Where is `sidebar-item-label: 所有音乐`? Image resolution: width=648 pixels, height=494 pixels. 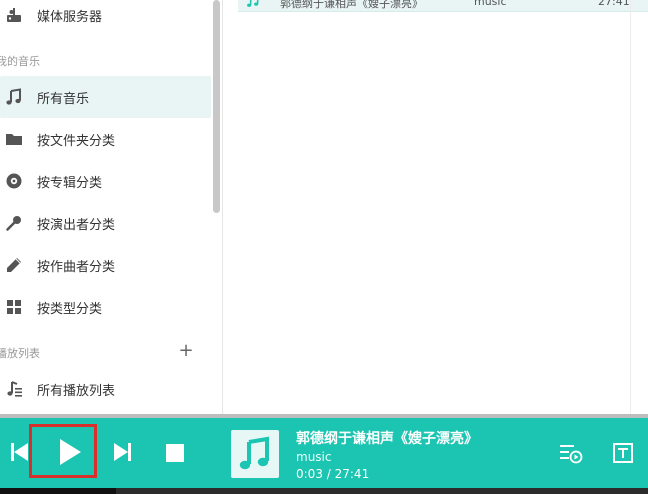 sidebar-item-label: 所有音乐 is located at coordinates (63, 99).